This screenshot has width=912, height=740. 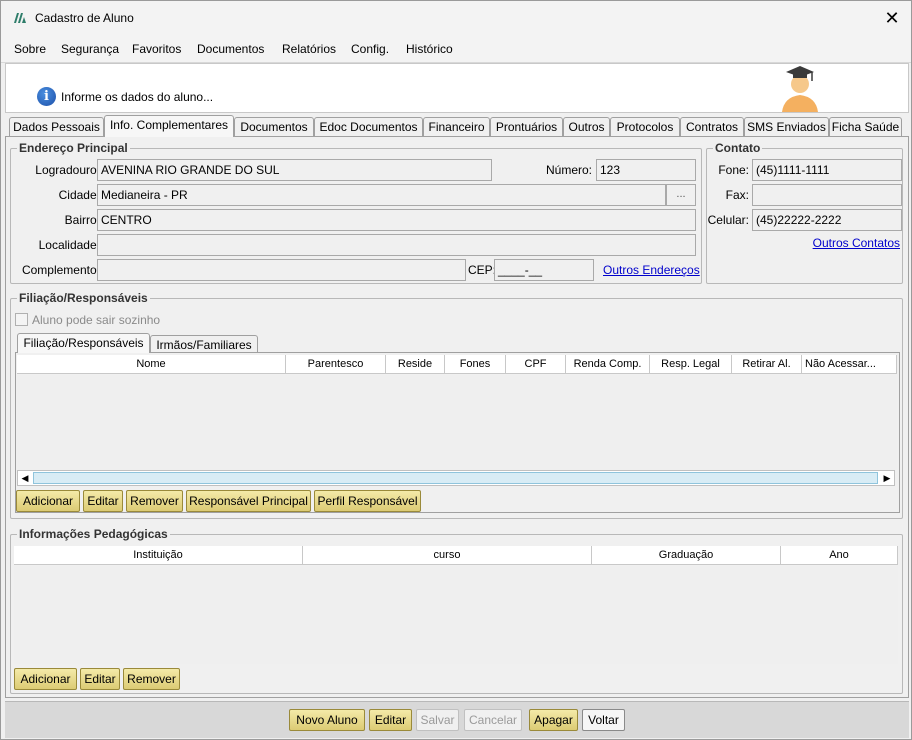 I want to click on outros-contatos-link: Outros Contatos, so click(x=856, y=243).